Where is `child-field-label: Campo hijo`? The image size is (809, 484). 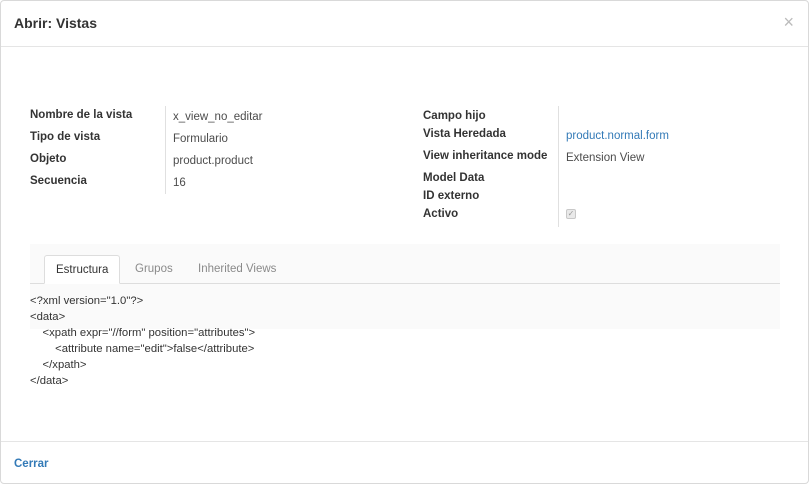 child-field-label: Campo hijo is located at coordinates (454, 116).